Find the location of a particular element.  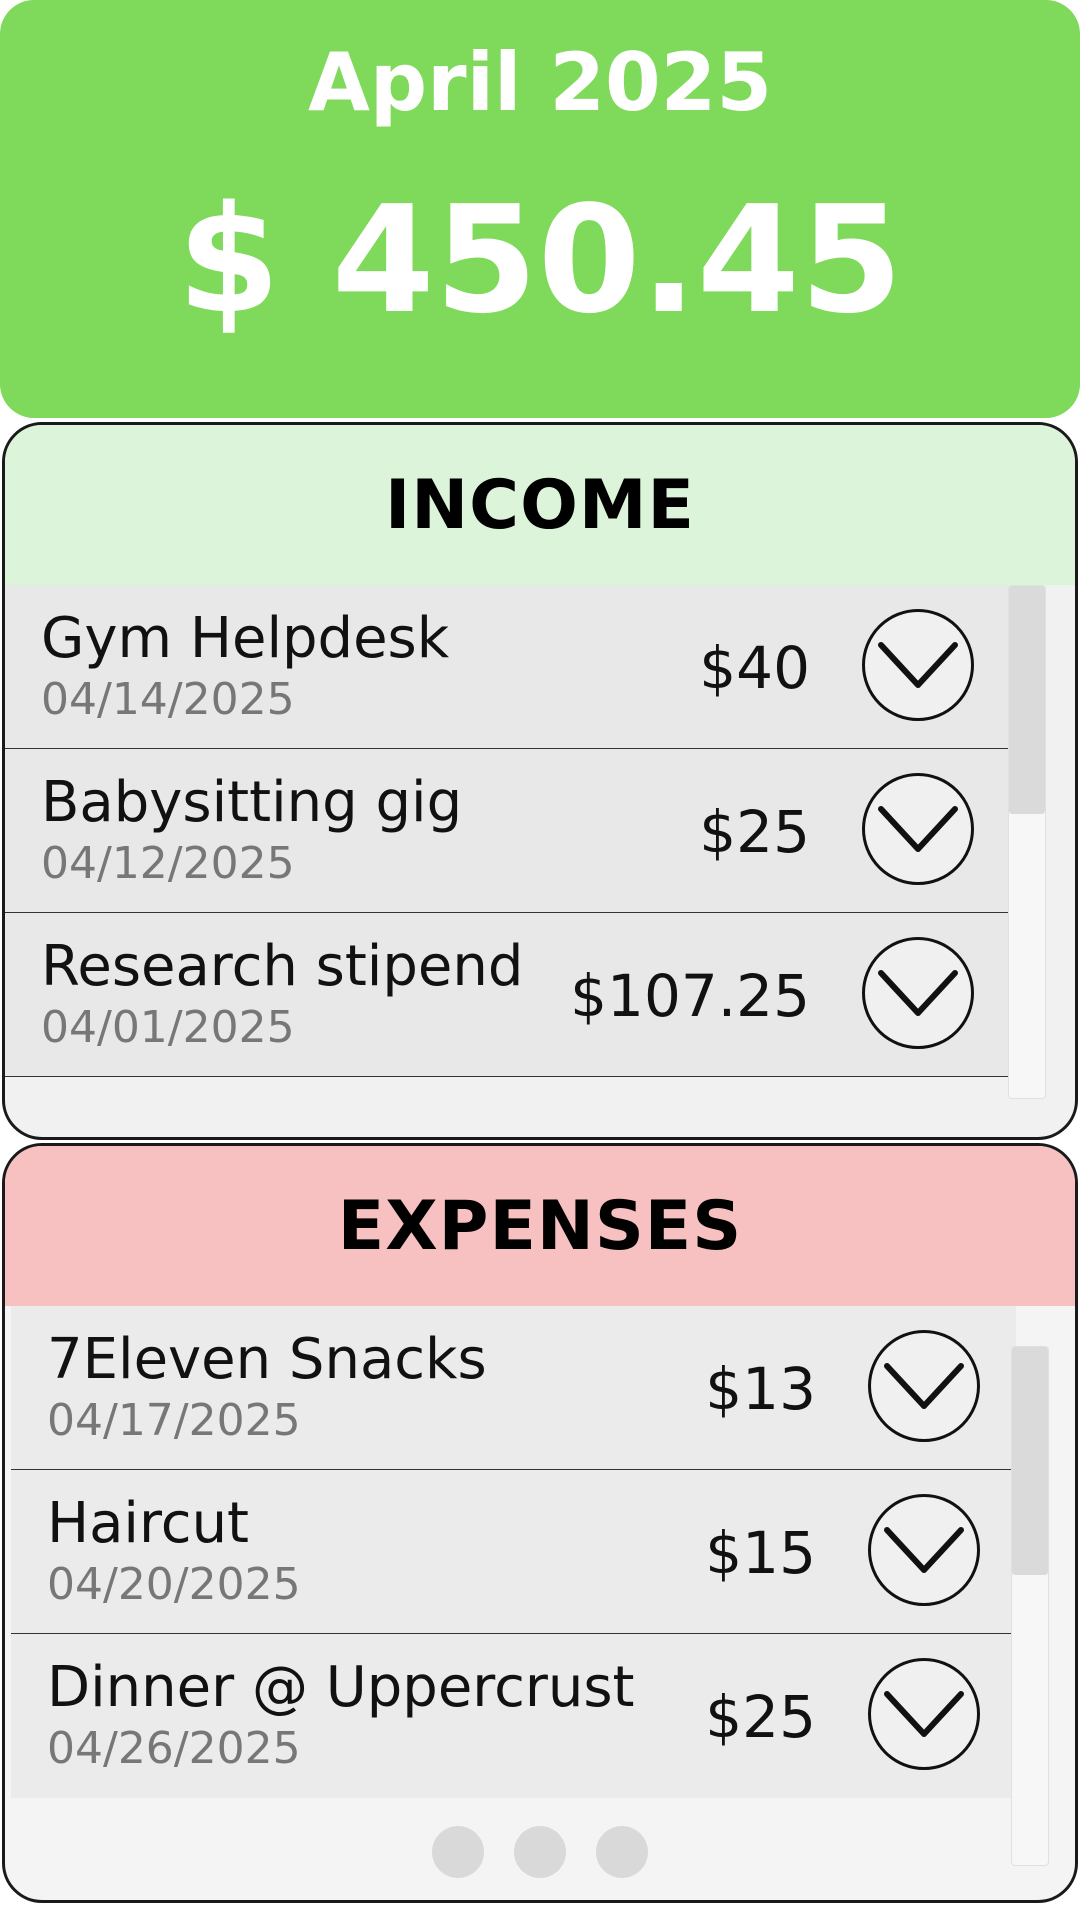

expenses-scrollbar-thumb is located at coordinates (1030, 1461).